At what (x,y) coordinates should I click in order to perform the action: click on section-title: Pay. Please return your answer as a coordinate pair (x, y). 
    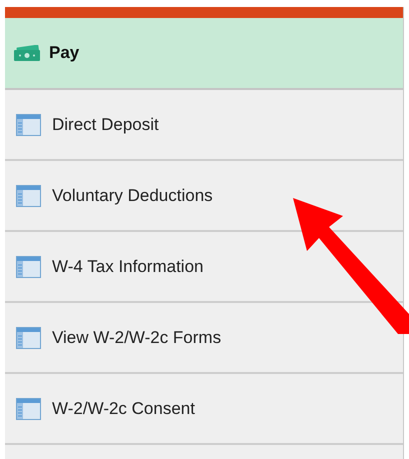
    Looking at the image, I should click on (64, 53).